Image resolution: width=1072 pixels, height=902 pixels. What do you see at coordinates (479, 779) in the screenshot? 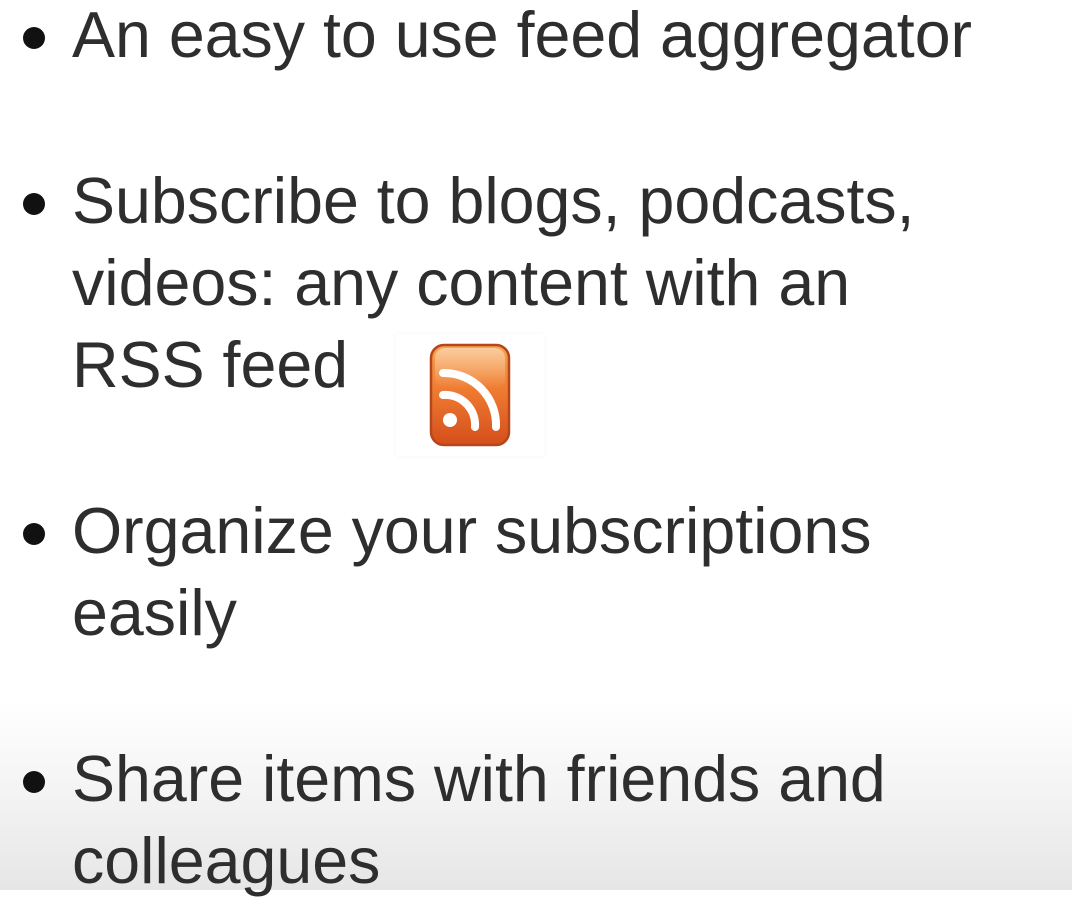
I see `bullet-line: Share items with friends and` at bounding box center [479, 779].